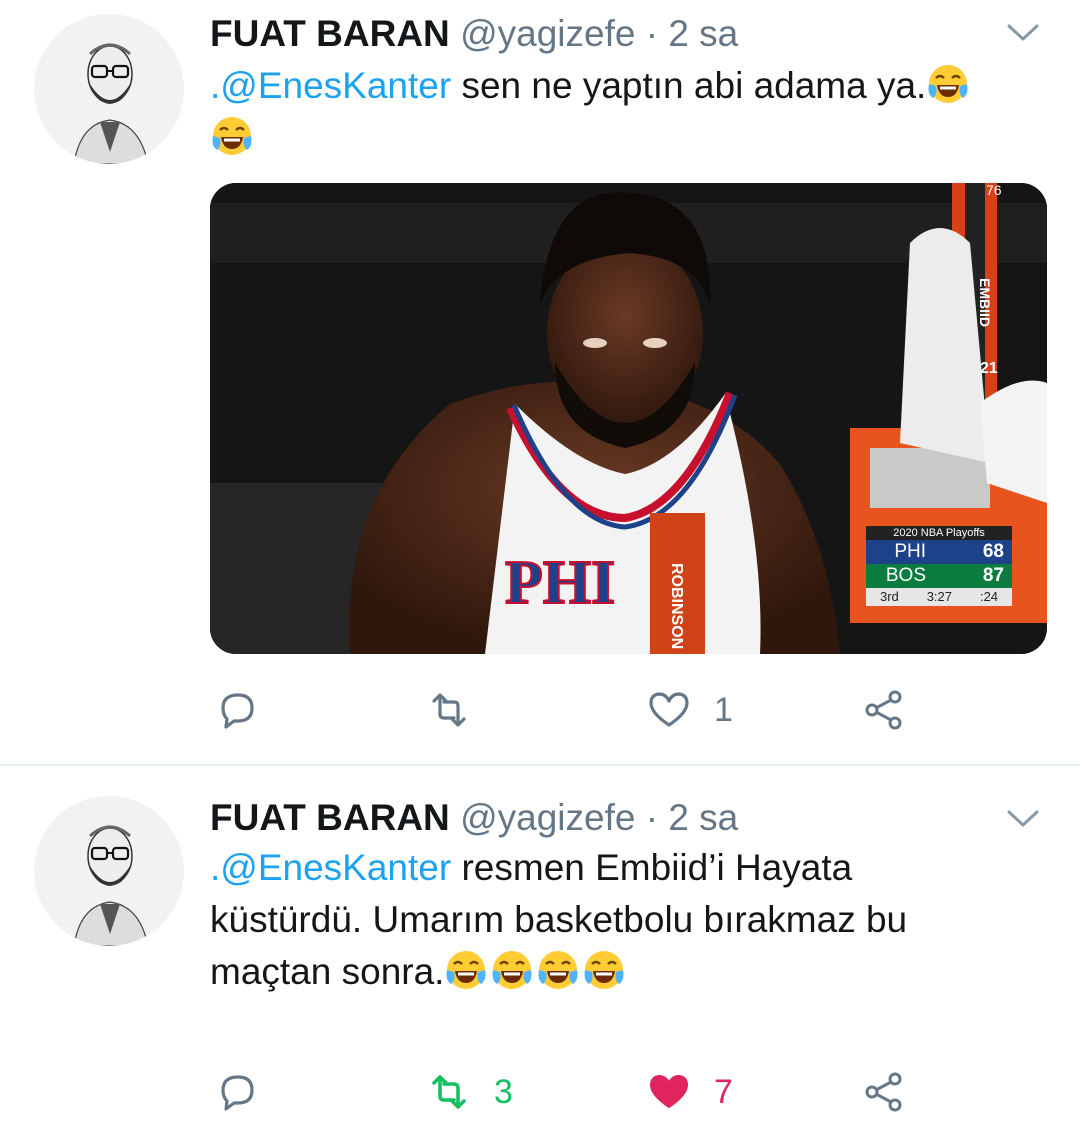 The height and width of the screenshot is (1122, 1080). Describe the element at coordinates (723, 1091) in the screenshot. I see `like-count: 7` at that location.